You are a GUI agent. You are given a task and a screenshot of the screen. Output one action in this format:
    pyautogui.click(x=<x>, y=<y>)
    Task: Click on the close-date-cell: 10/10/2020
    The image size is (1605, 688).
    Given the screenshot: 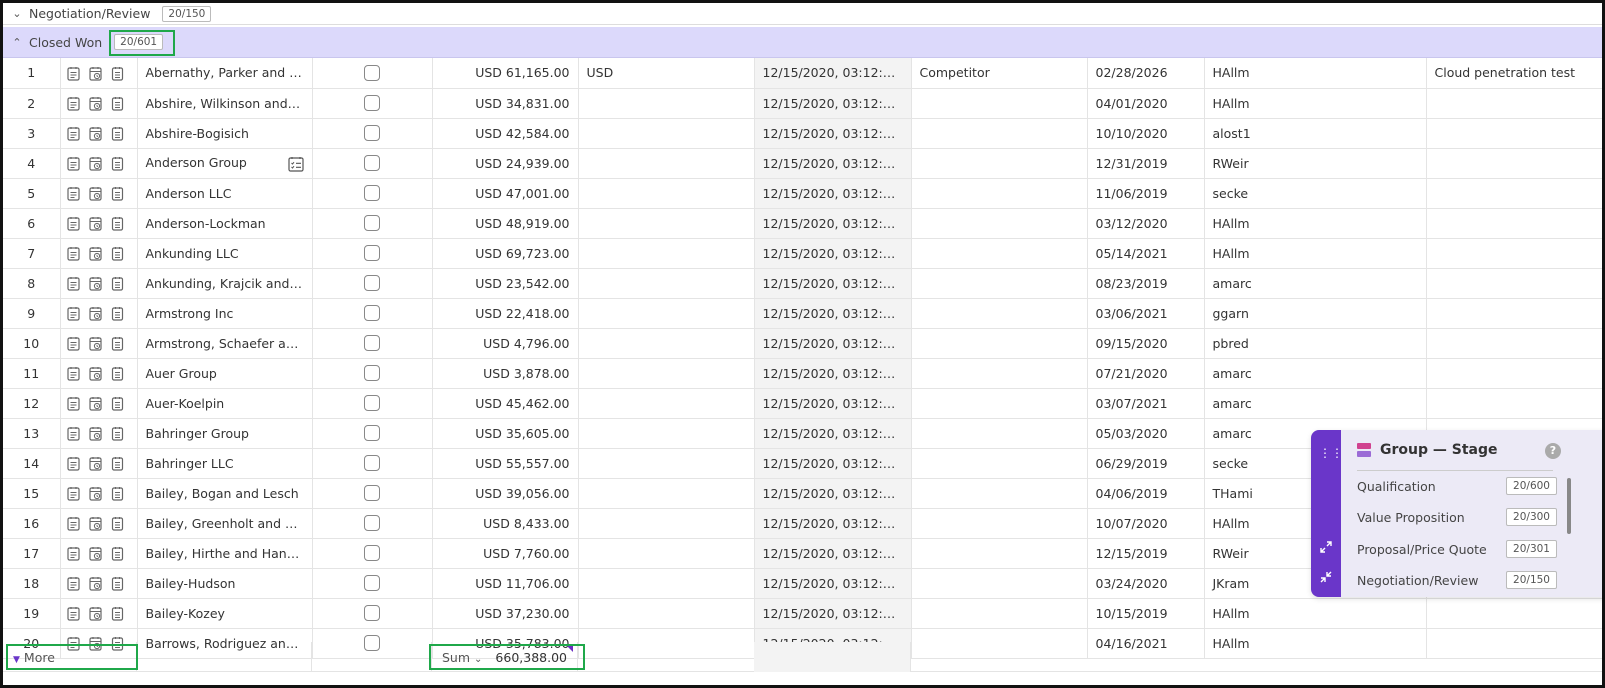 What is the action you would take?
    pyautogui.click(x=1146, y=133)
    